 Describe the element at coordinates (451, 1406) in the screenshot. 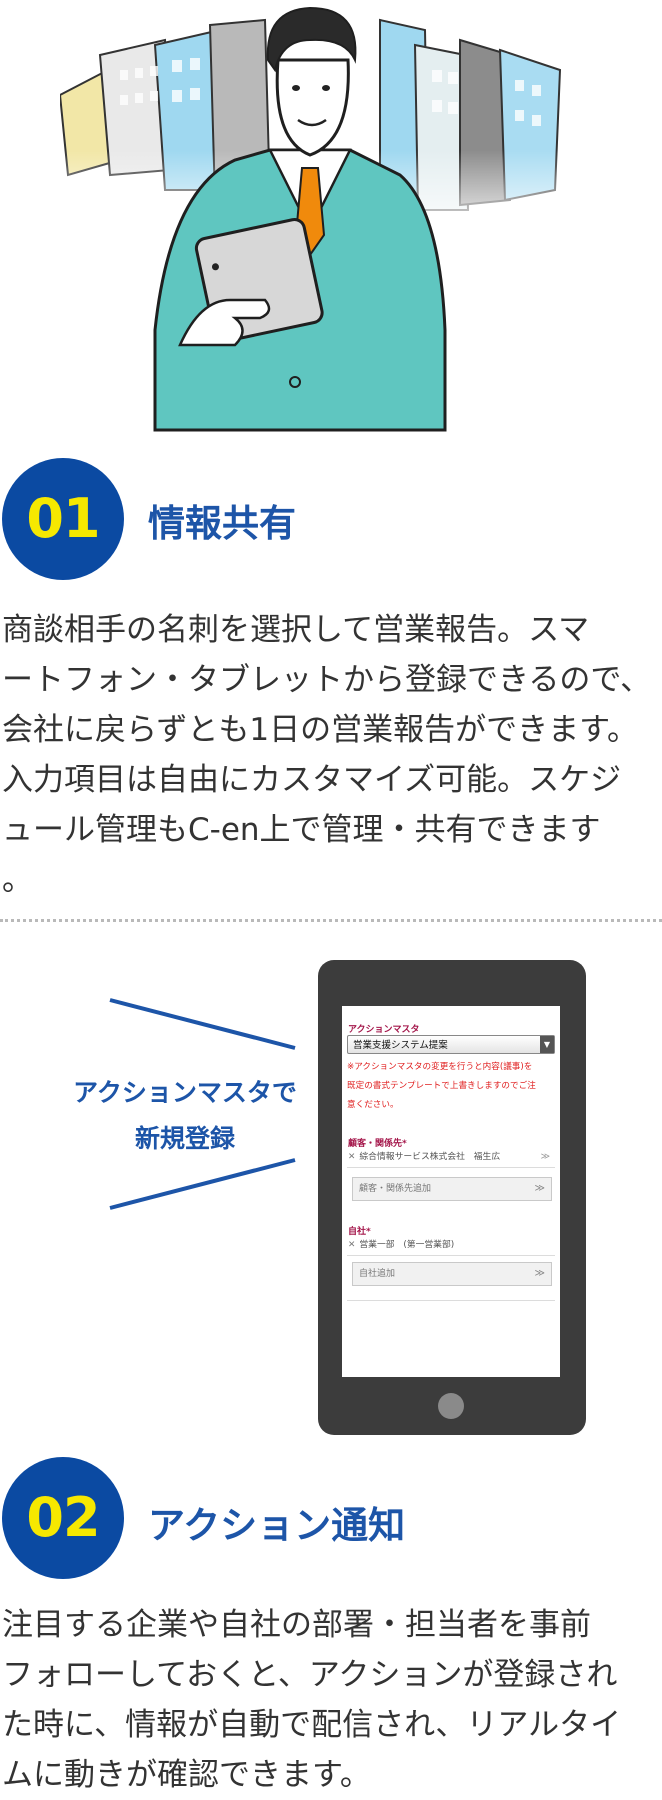

I see `phone-home-button` at that location.